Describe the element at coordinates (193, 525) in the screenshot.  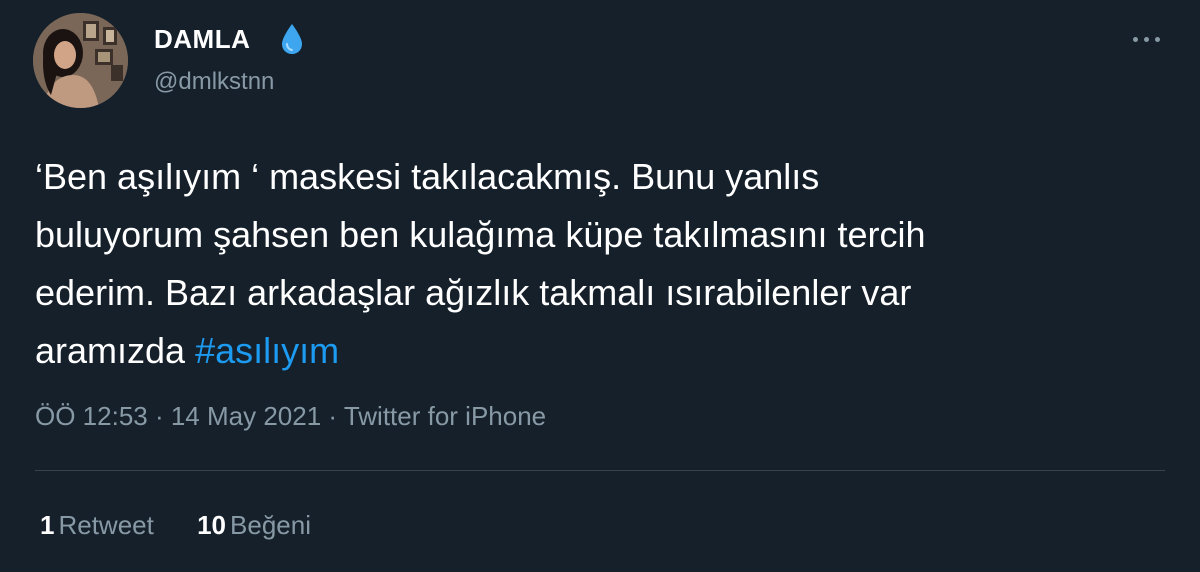
I see `tweet-stats: 1 Retweet 10 Beğeni` at that location.